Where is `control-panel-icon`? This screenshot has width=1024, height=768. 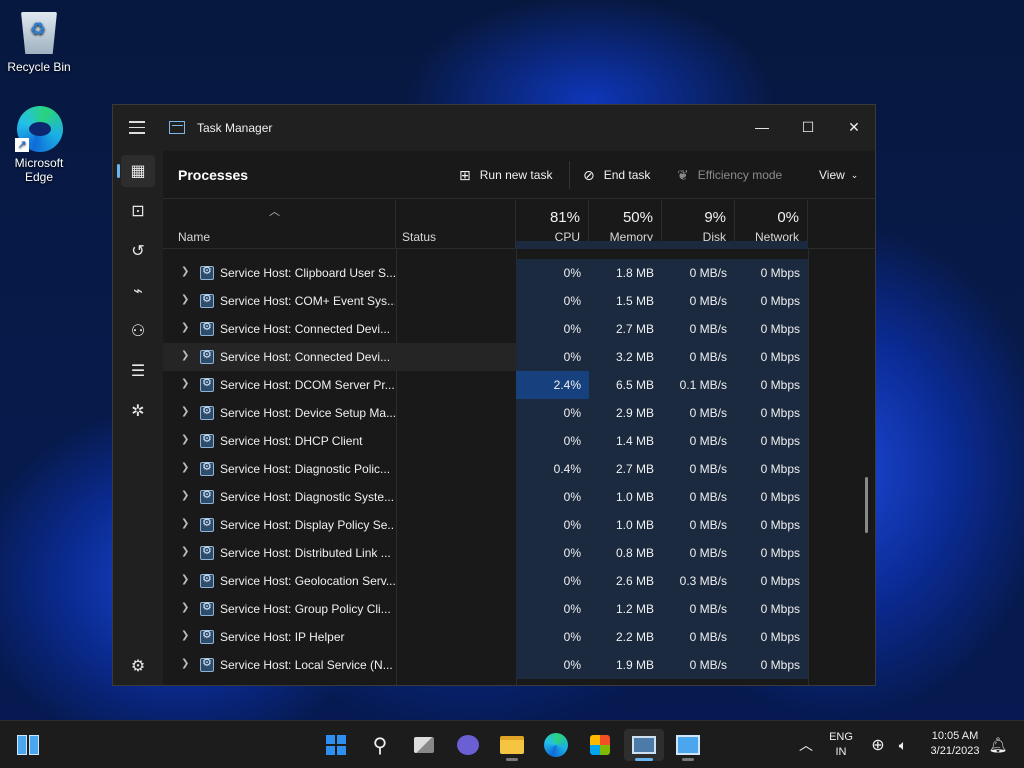 control-panel-icon is located at coordinates (688, 745).